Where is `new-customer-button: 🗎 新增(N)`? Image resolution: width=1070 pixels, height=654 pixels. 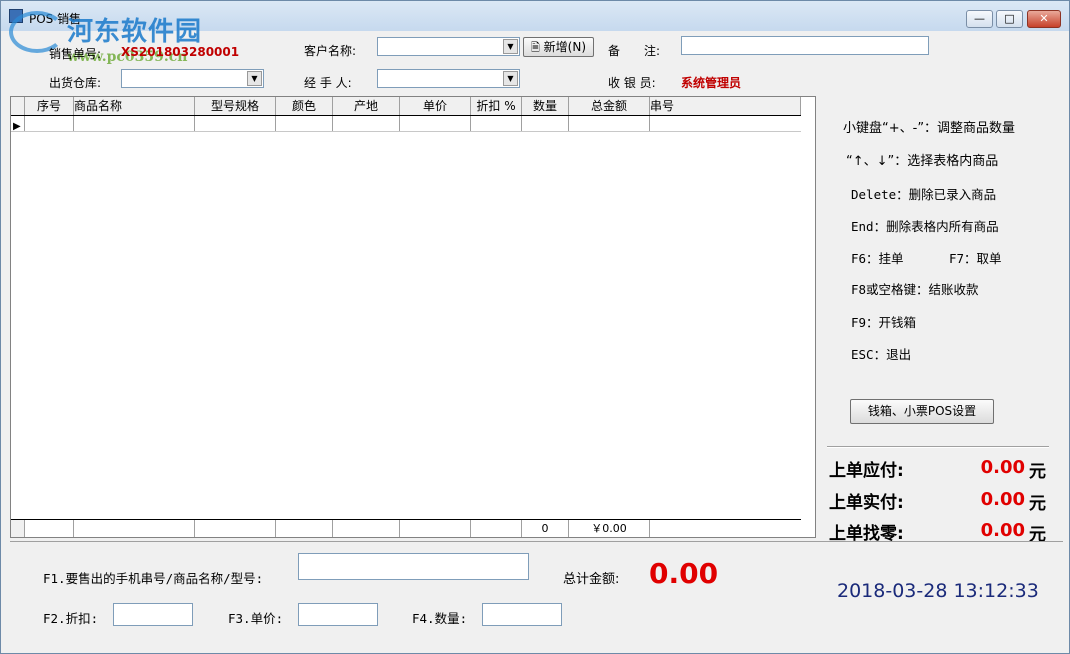
new-customer-button: 🗎 新增(N) is located at coordinates (558, 47).